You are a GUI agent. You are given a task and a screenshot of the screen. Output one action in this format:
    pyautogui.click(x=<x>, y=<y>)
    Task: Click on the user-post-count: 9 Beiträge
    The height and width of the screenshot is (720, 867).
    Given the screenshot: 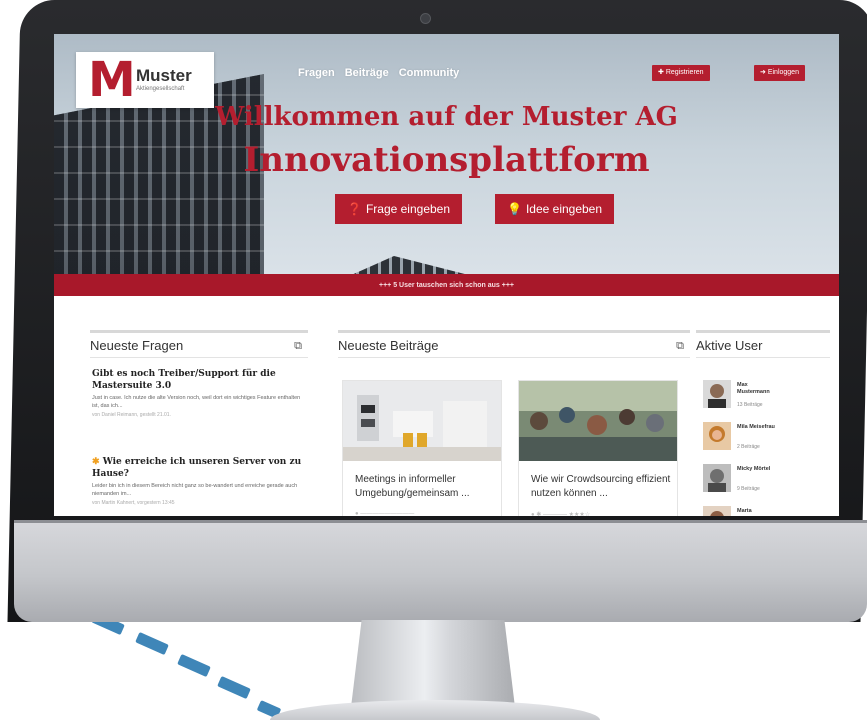 What is the action you would take?
    pyautogui.click(x=748, y=489)
    